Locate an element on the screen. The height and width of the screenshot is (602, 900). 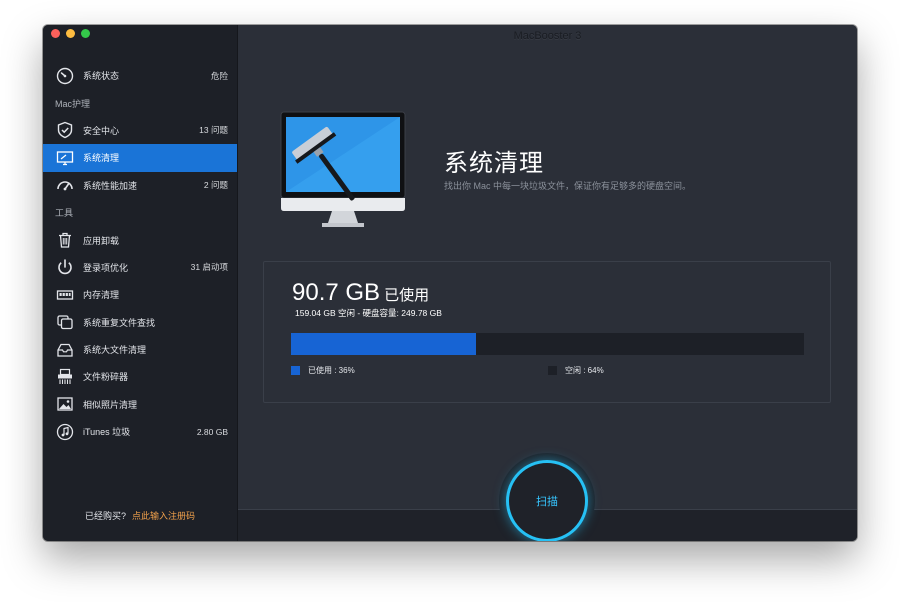
sidebar-section-header-tools: 工具 is located at coordinates (64, 213).